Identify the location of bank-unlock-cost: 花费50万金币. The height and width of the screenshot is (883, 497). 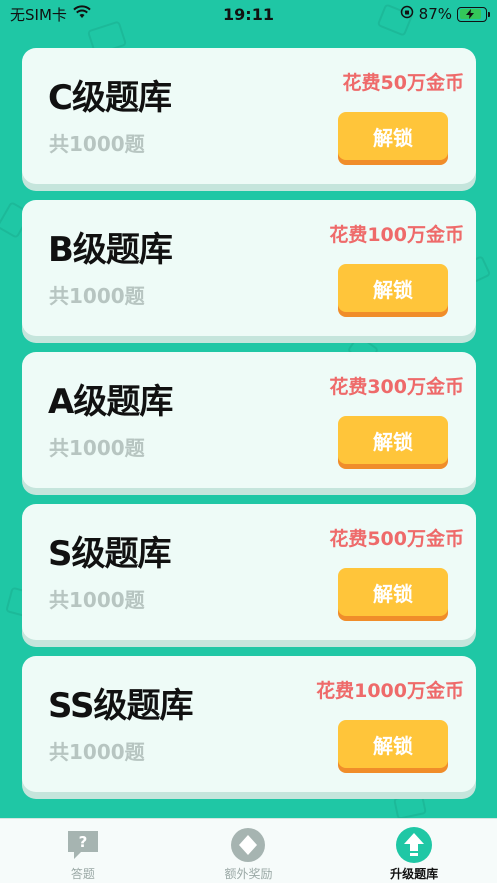
(403, 83).